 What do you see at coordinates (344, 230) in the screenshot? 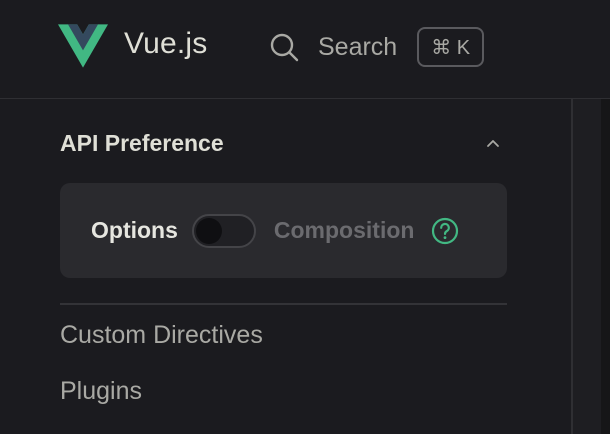
I see `composition-label: Composition` at bounding box center [344, 230].